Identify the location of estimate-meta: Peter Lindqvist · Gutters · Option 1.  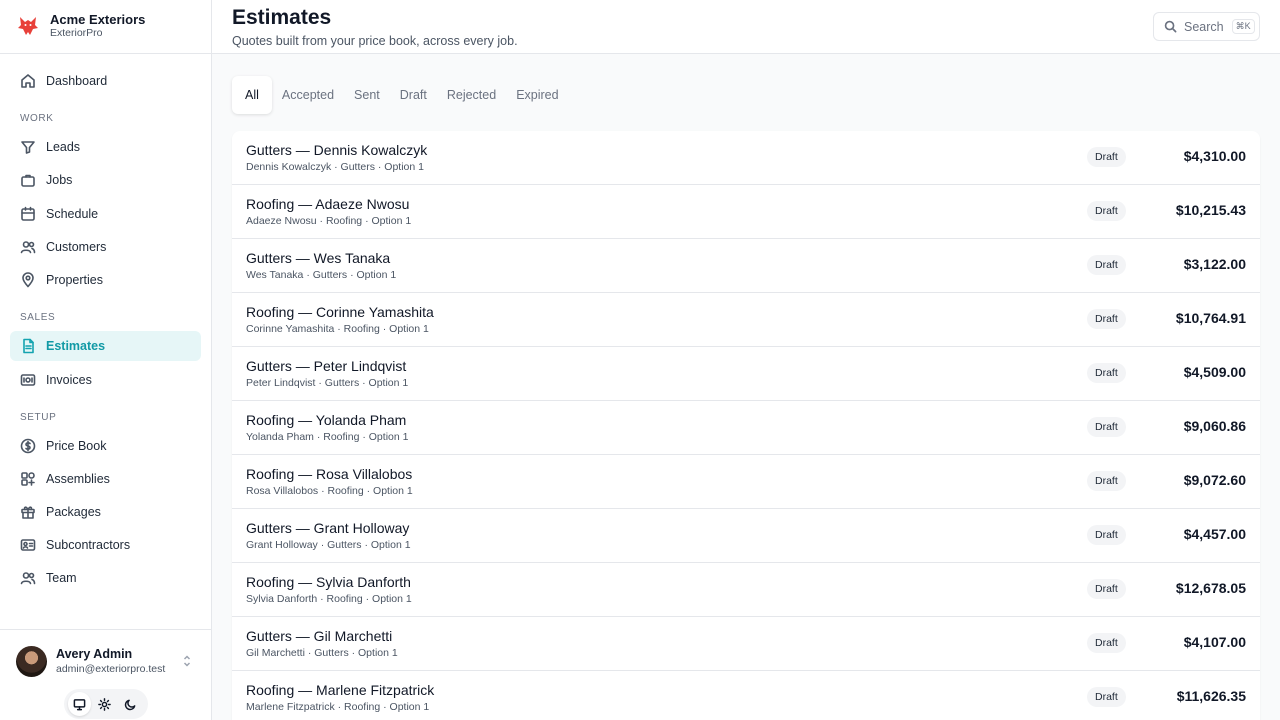
(327, 383).